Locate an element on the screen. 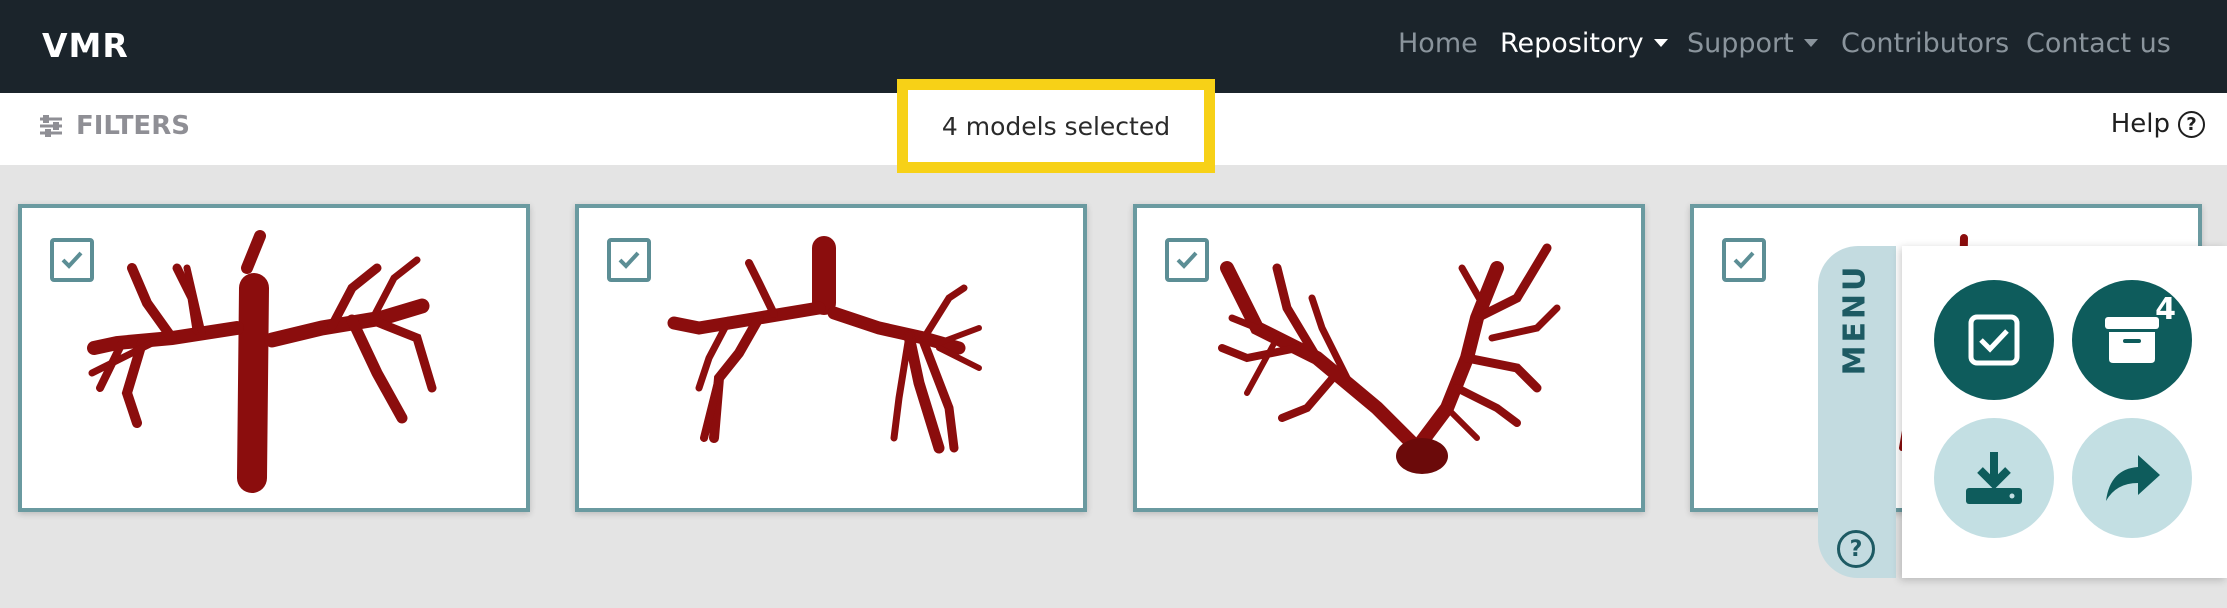 Image resolution: width=2227 pixels, height=608 pixels. nav-support-label: Support is located at coordinates (1740, 43).